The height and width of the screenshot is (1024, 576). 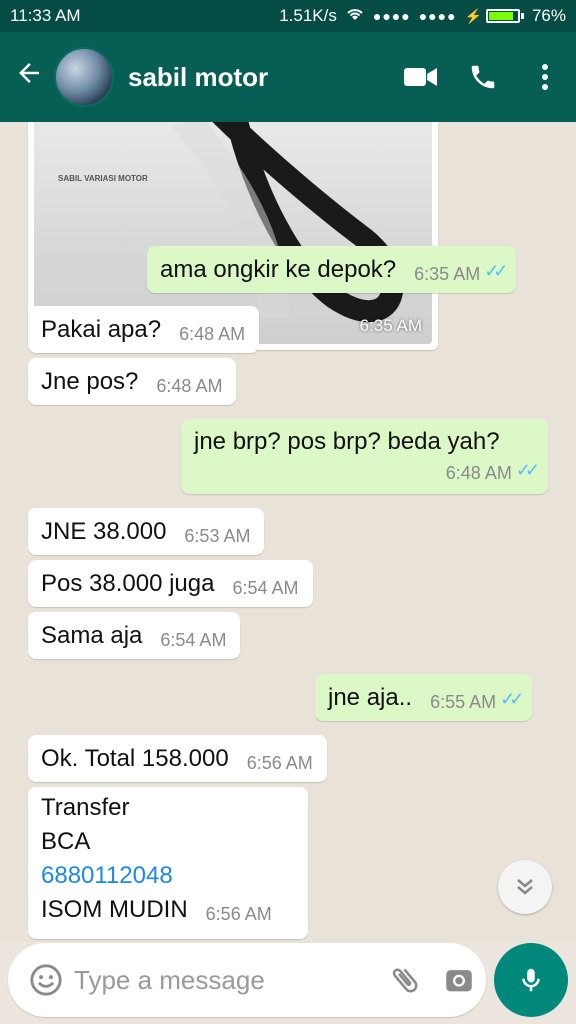 I want to click on message-text: Sama aja, so click(x=92, y=635).